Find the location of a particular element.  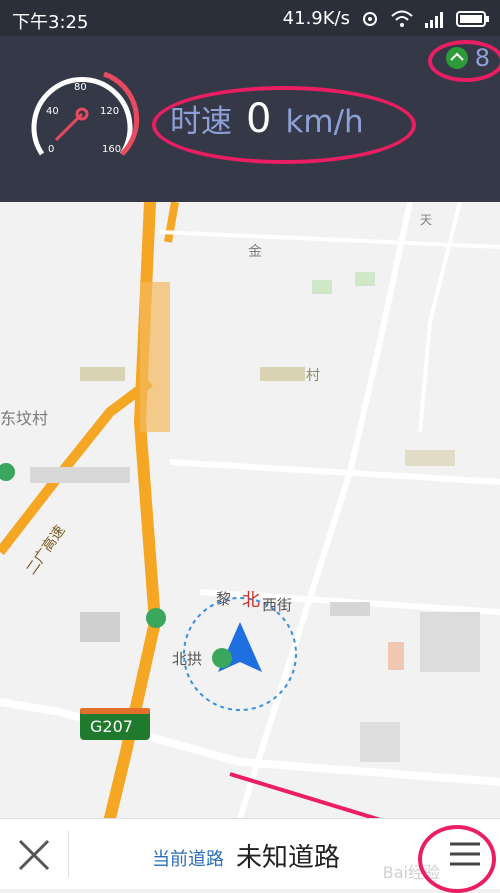

battery-icon is located at coordinates (472, 18).